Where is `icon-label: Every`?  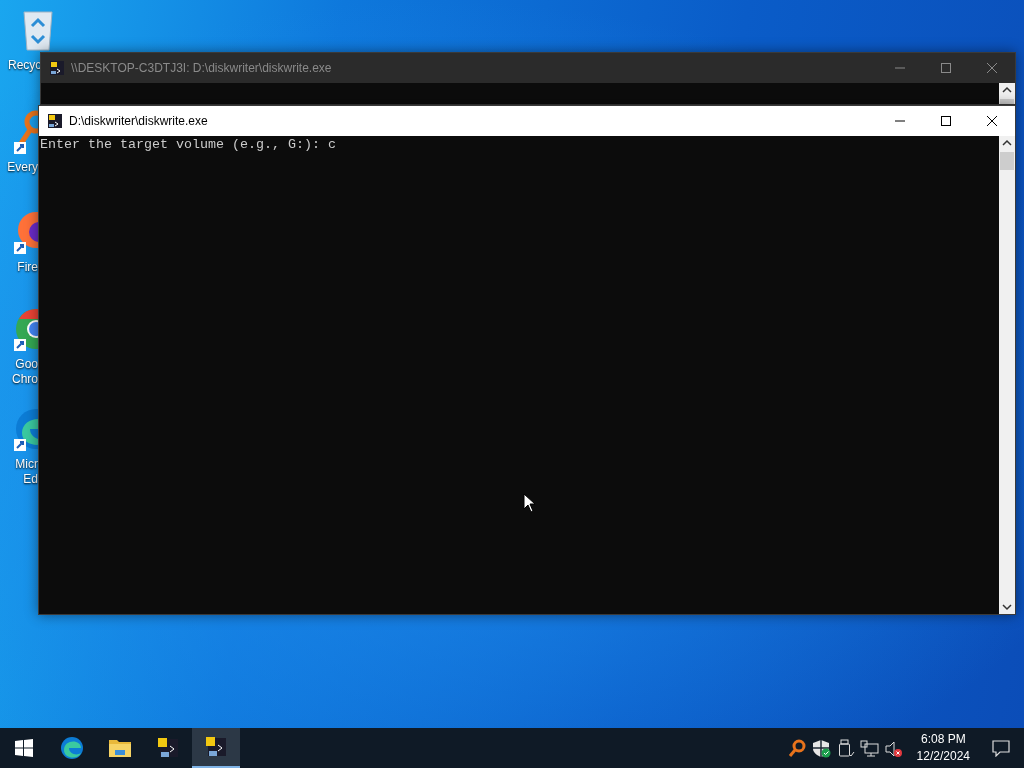 icon-label: Every is located at coordinates (22, 167).